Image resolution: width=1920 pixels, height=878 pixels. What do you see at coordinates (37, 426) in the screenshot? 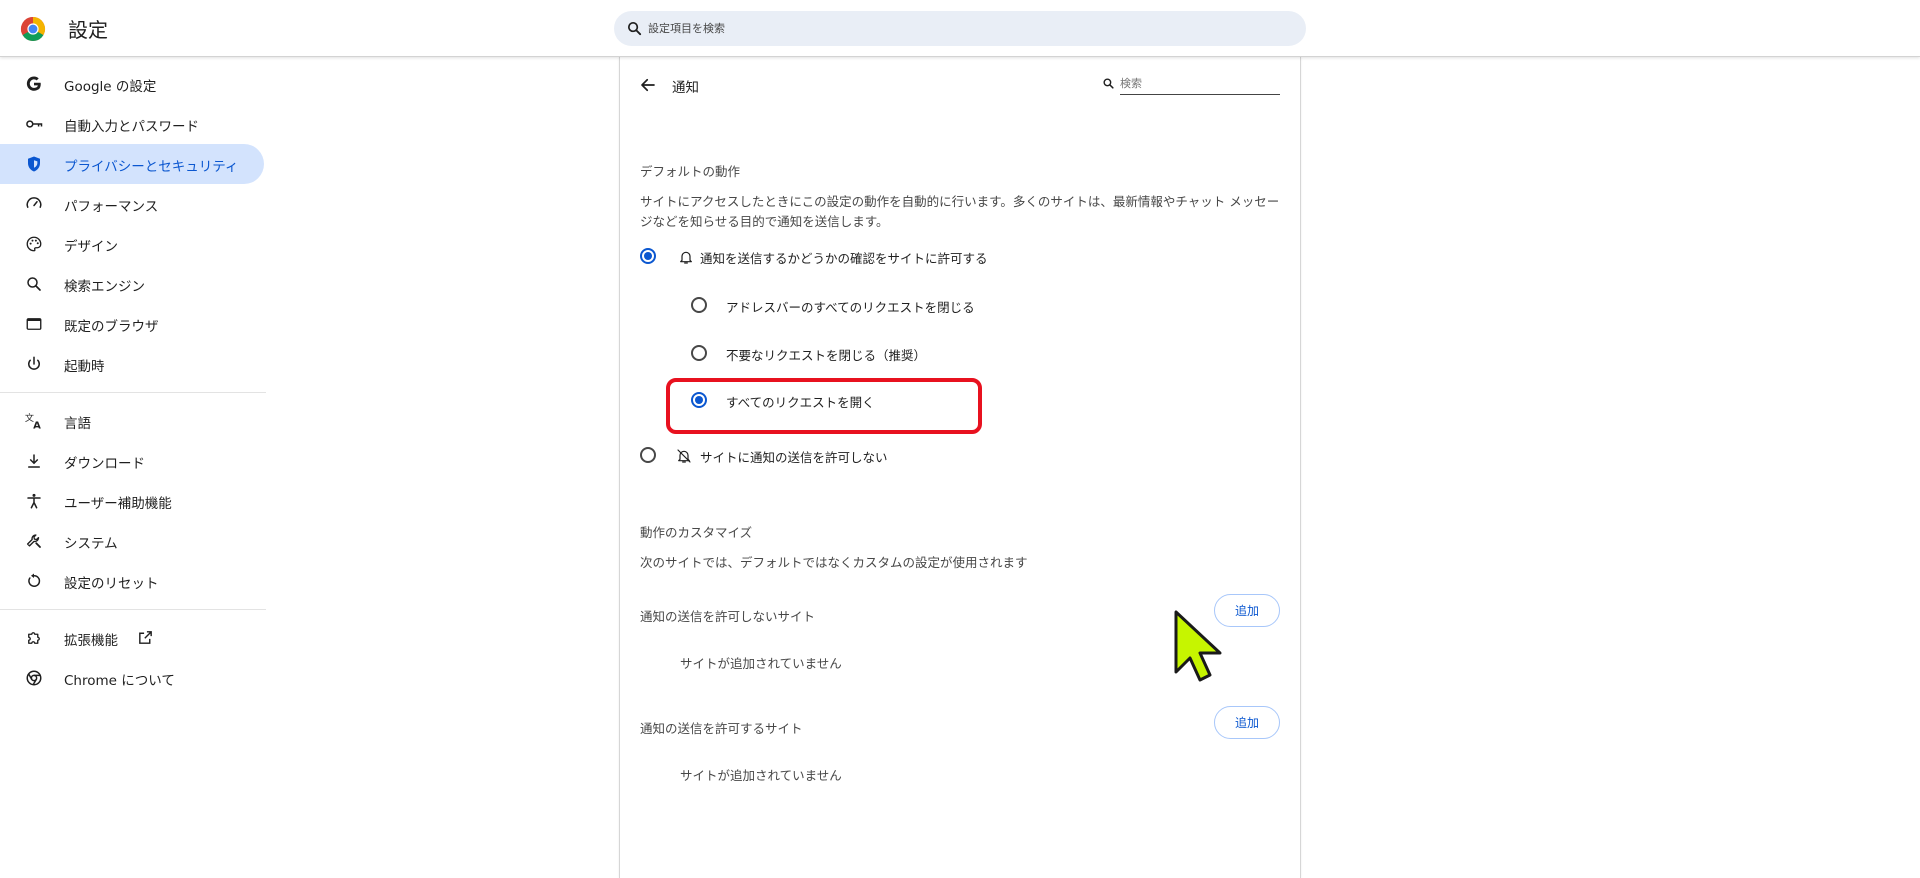
I see `svg-text: A` at bounding box center [37, 426].